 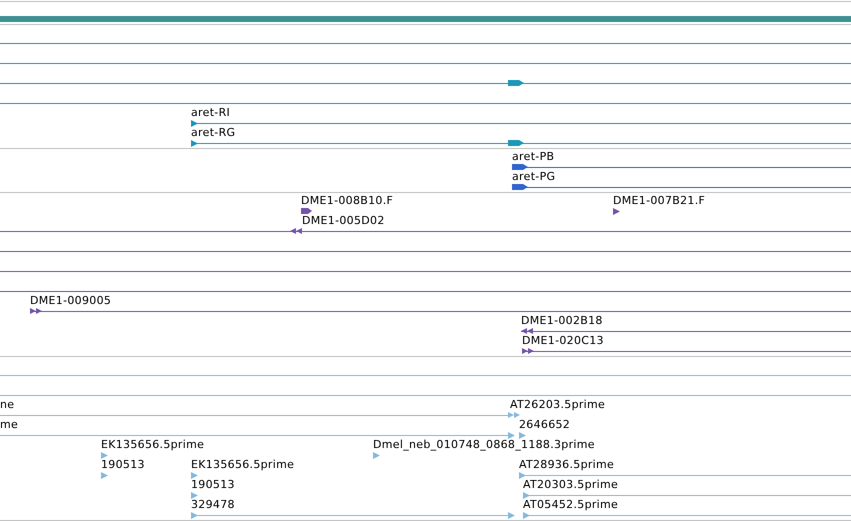 What do you see at coordinates (210, 112) in the screenshot?
I see `feature-label: aret-RI` at bounding box center [210, 112].